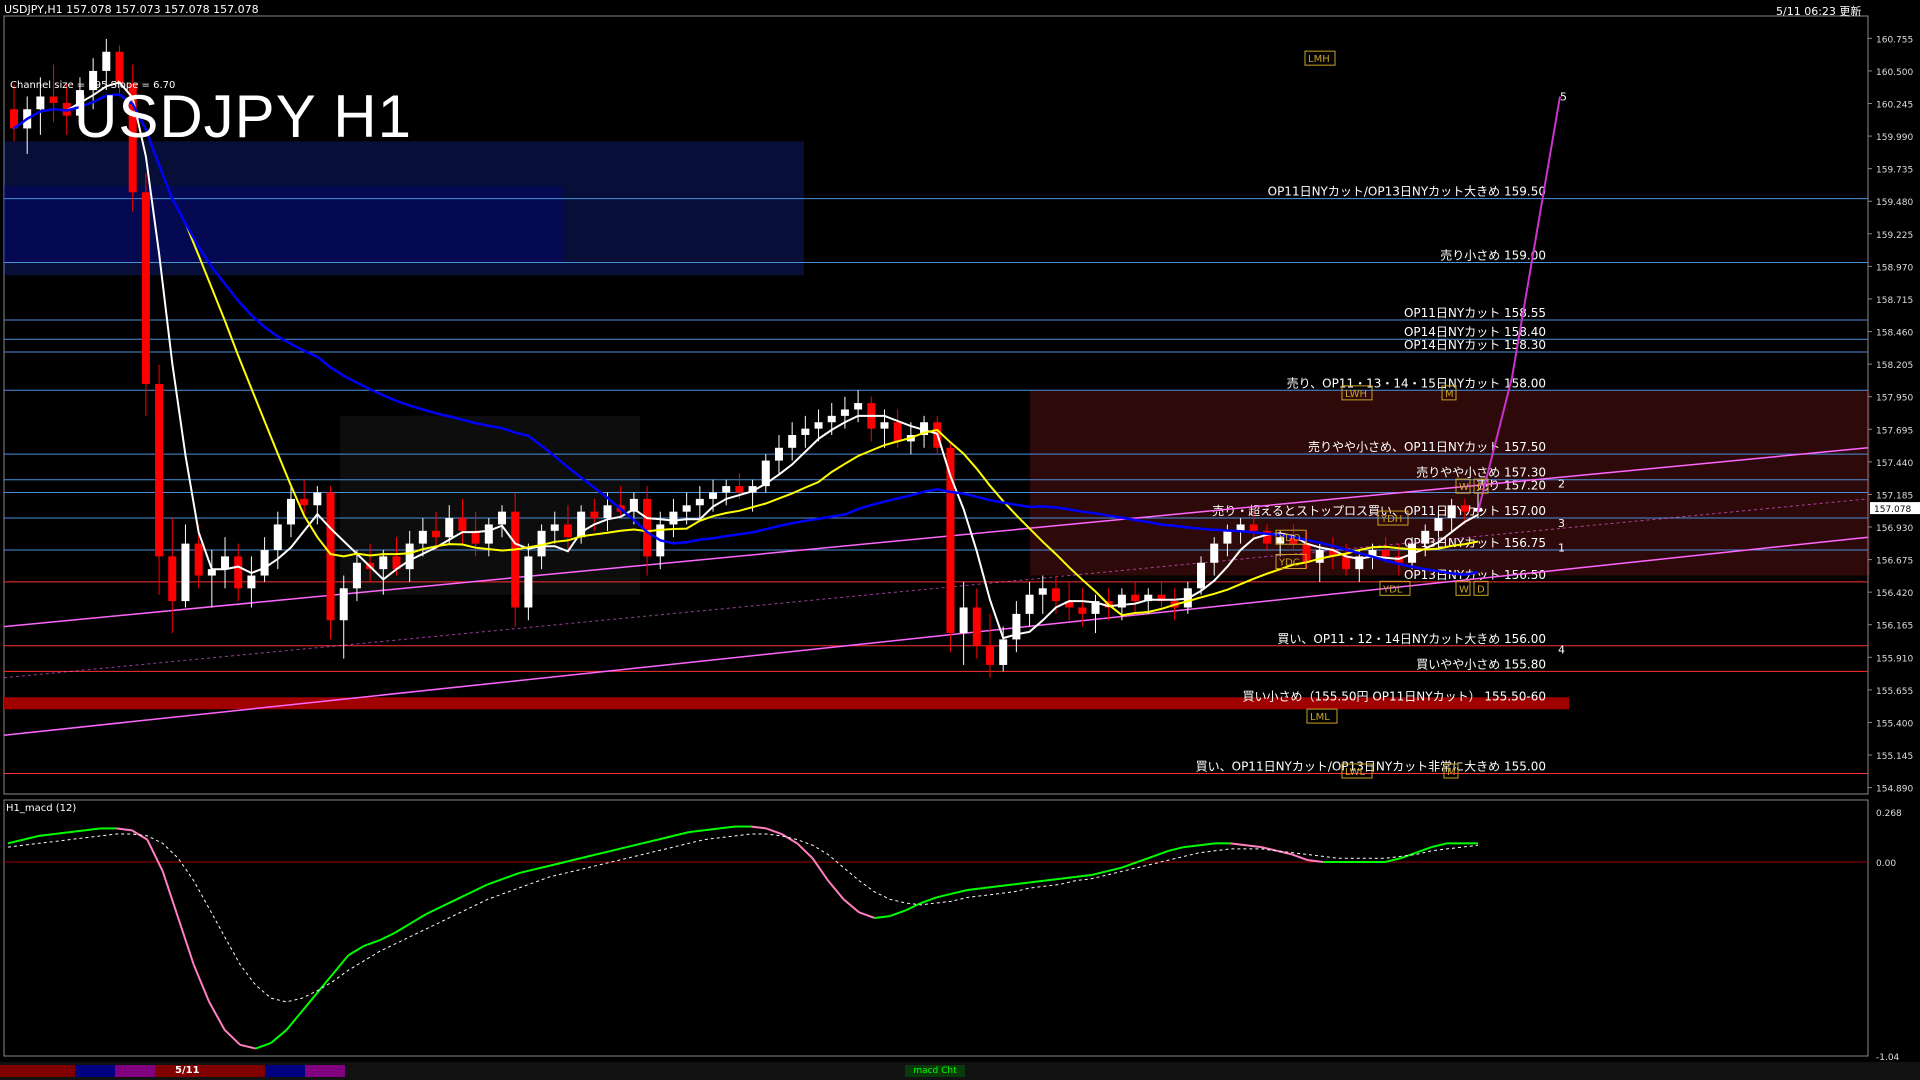  Describe the element at coordinates (1371, 767) in the screenshot. I see `price-level-label: 買い、OP11日NYカット/OP13日NYカット非常に大きめ 155.00` at that location.